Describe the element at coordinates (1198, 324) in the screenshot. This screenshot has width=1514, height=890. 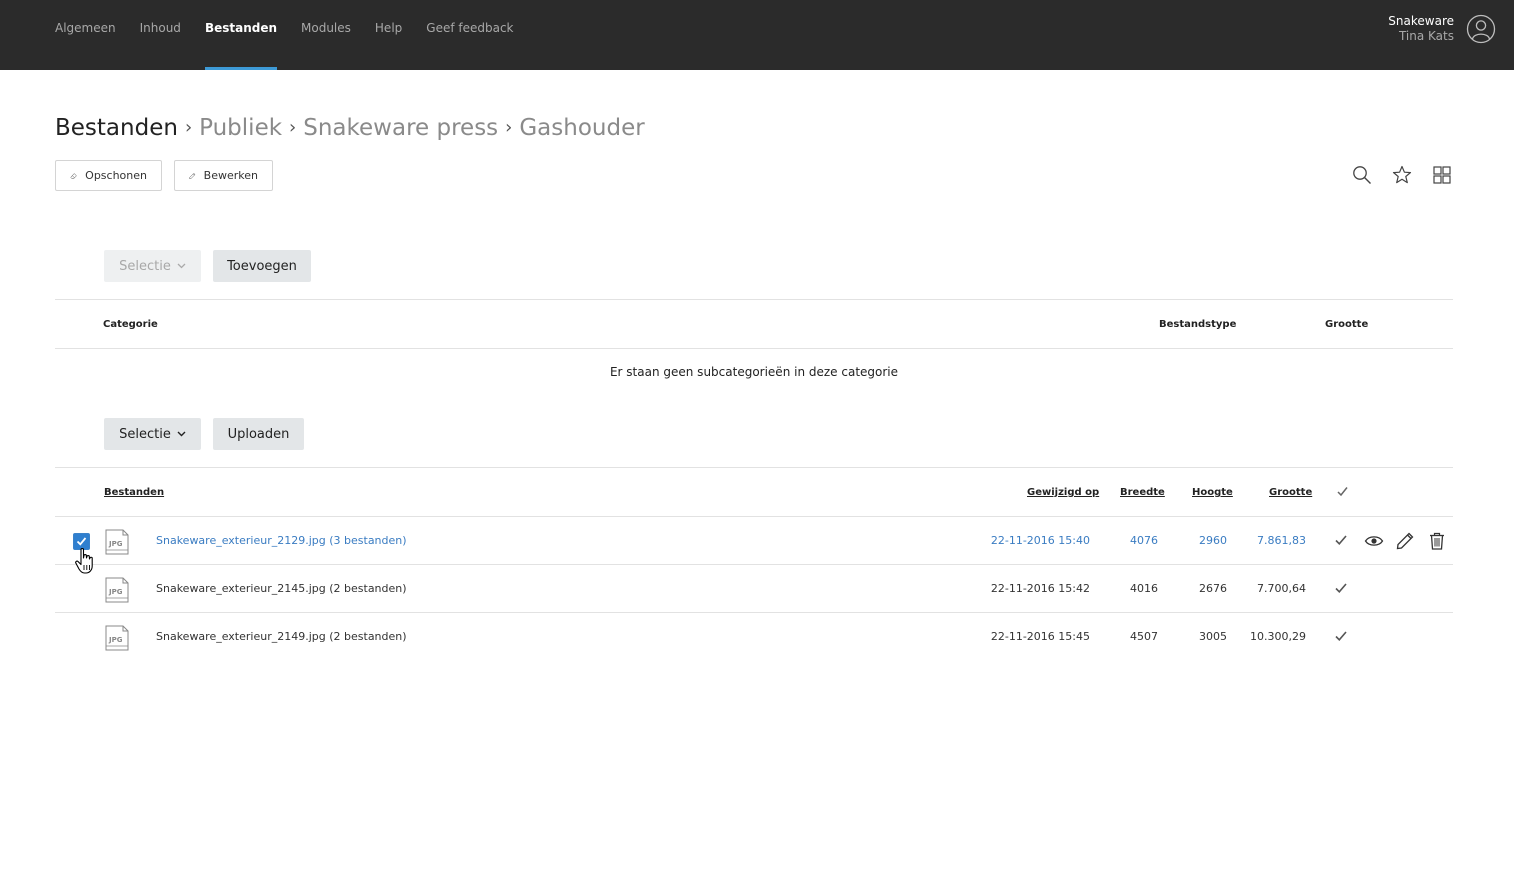
I see `column-header-filetype: Bestandstype` at that location.